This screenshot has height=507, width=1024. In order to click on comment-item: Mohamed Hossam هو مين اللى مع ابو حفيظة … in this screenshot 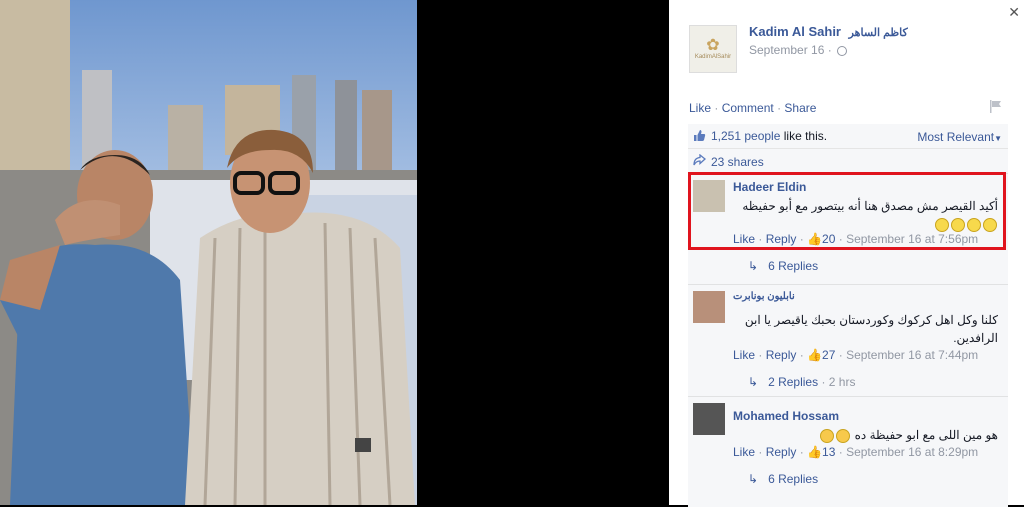, I will do `click(848, 452)`.